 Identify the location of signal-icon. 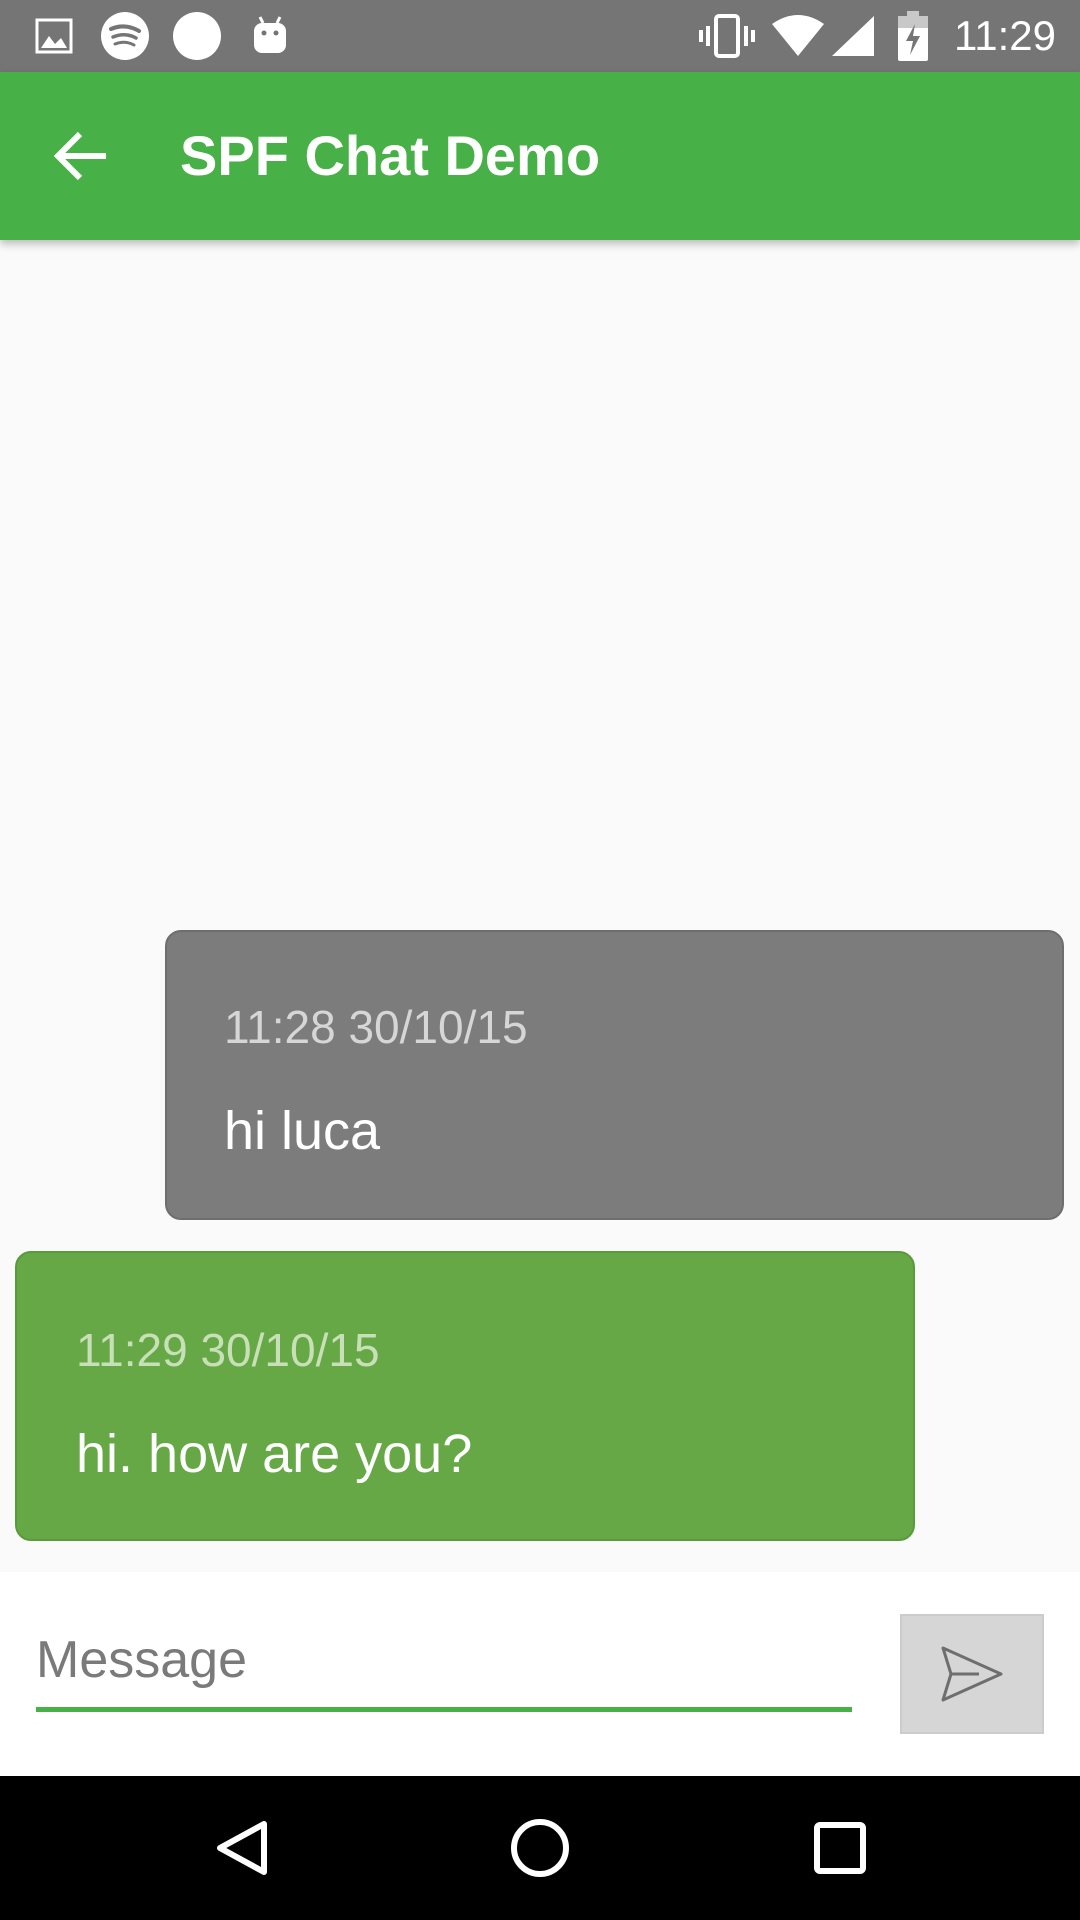
(853, 36).